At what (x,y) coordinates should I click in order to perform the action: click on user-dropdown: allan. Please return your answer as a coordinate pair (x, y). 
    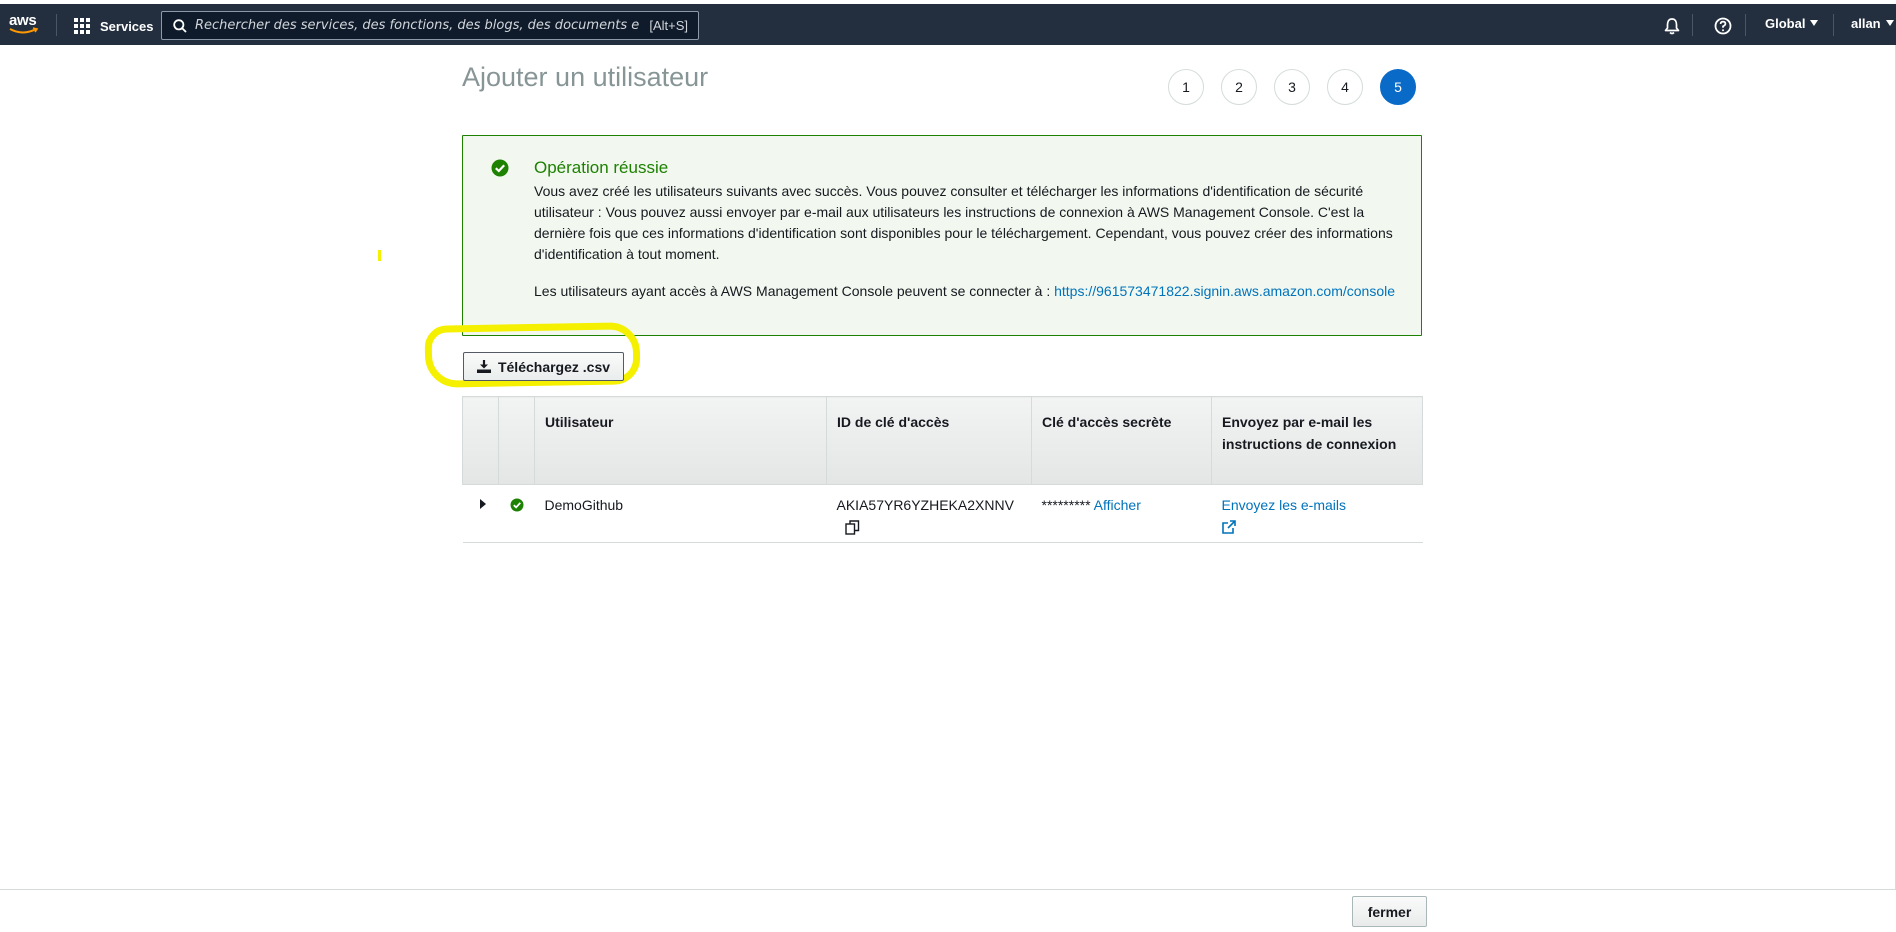
    Looking at the image, I should click on (1872, 23).